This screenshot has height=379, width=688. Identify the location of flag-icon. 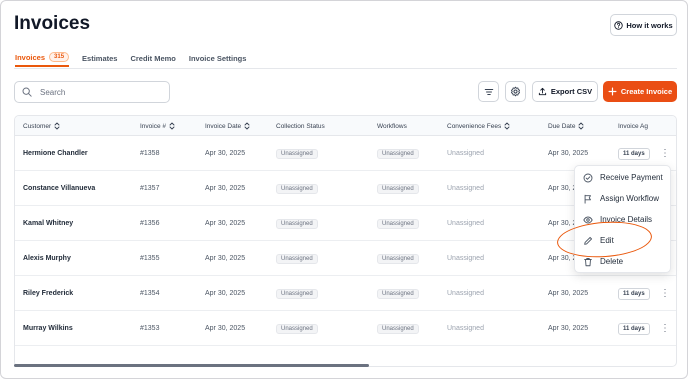
(588, 199).